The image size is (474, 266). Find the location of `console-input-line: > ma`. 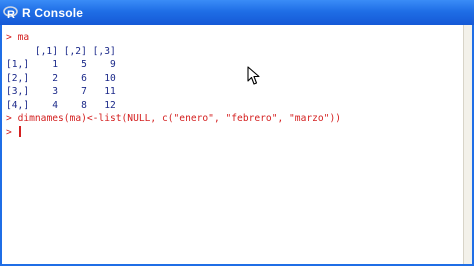

console-input-line: > ma is located at coordinates (173, 38).